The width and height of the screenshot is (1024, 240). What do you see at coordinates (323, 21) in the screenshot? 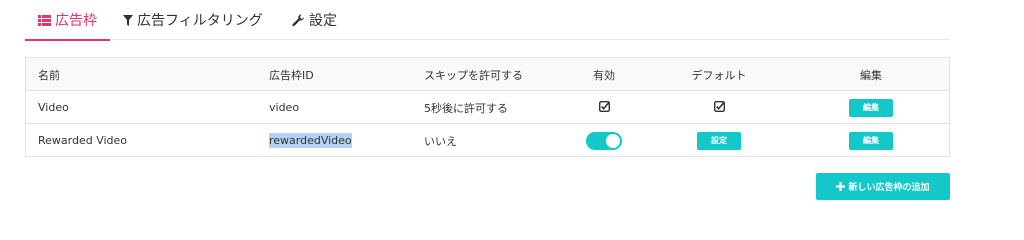
I see `tab-label: 設定` at bounding box center [323, 21].